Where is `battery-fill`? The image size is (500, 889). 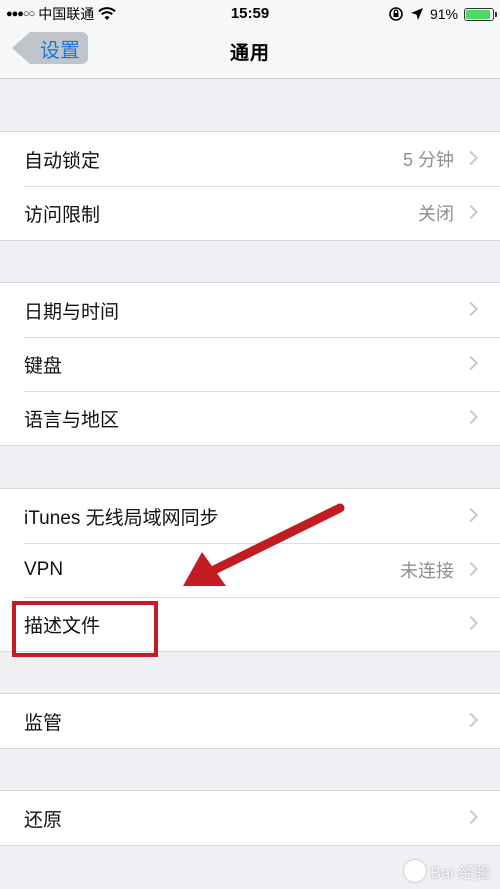
battery-fill is located at coordinates (478, 14).